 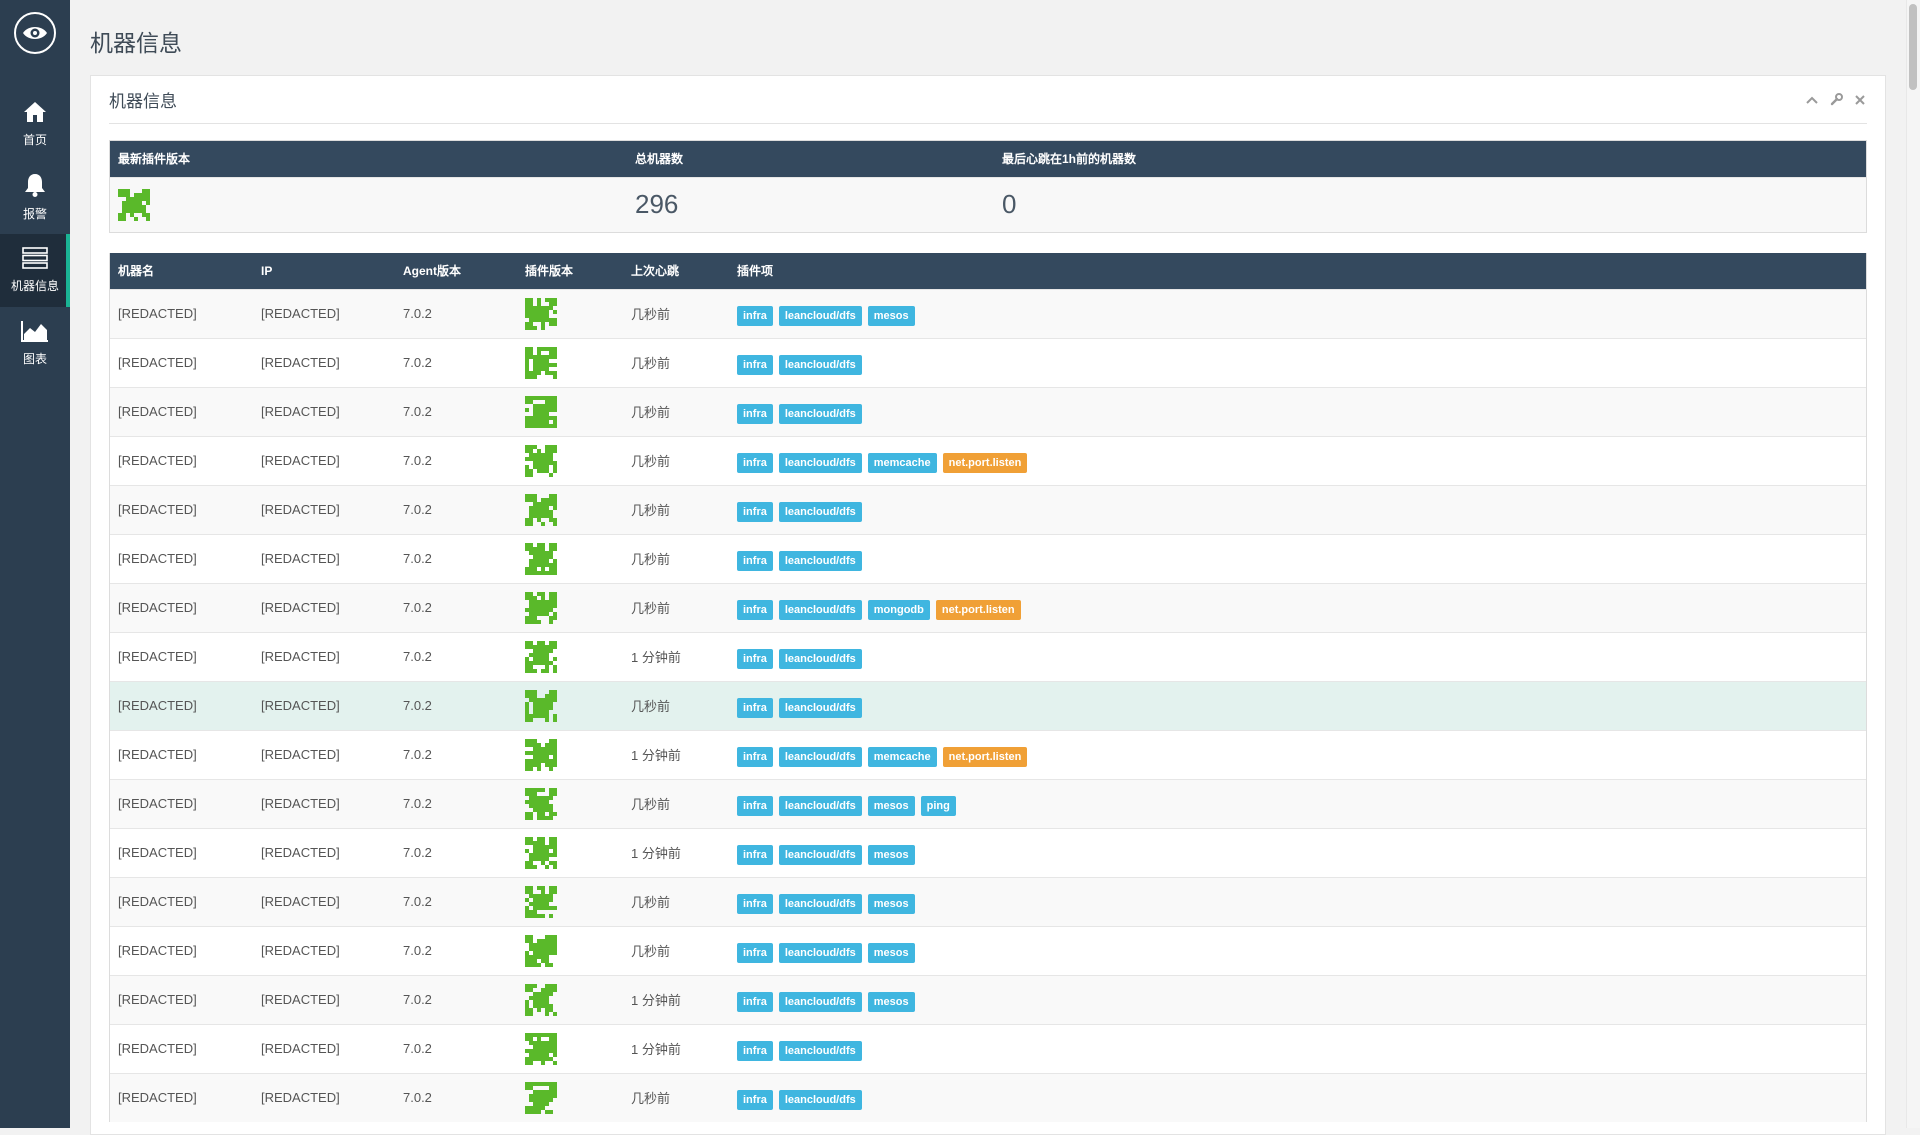 What do you see at coordinates (898, 609) in the screenshot?
I see `plugin-tag: mongodb` at bounding box center [898, 609].